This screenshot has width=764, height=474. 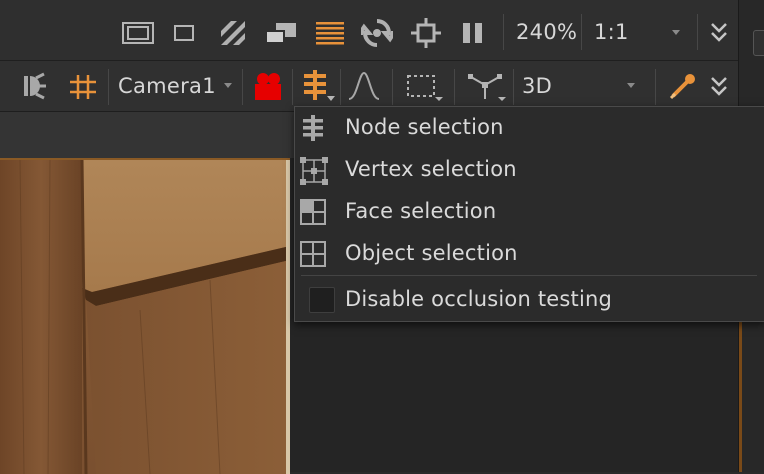 What do you see at coordinates (167, 86) in the screenshot?
I see `camera-dropdown: Camera1` at bounding box center [167, 86].